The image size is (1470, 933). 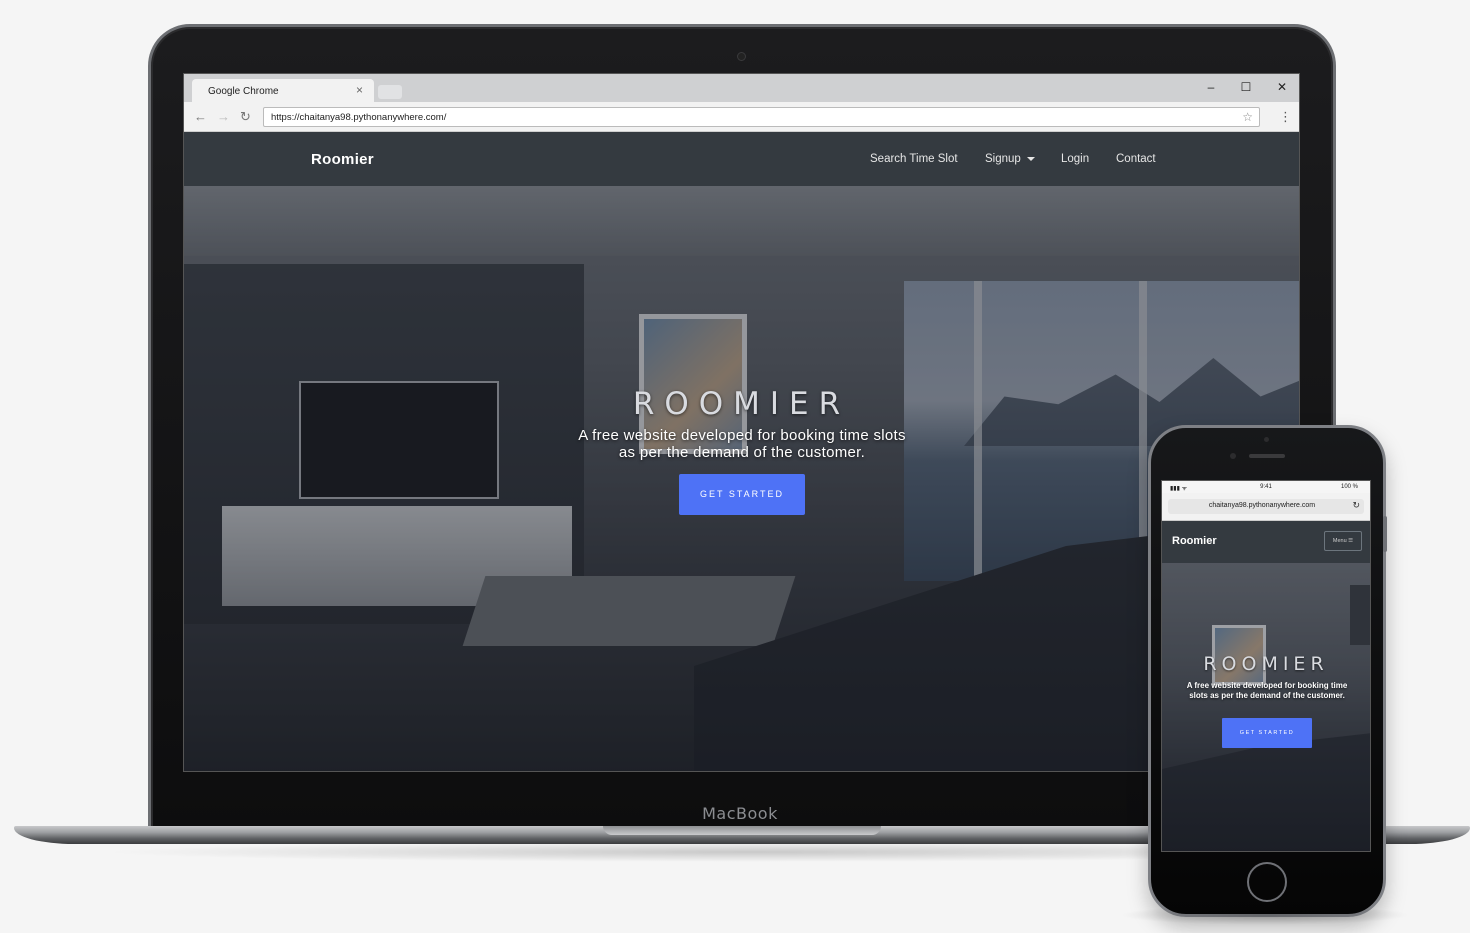 What do you see at coordinates (1075, 159) in the screenshot?
I see `nav-link-login: Login` at bounding box center [1075, 159].